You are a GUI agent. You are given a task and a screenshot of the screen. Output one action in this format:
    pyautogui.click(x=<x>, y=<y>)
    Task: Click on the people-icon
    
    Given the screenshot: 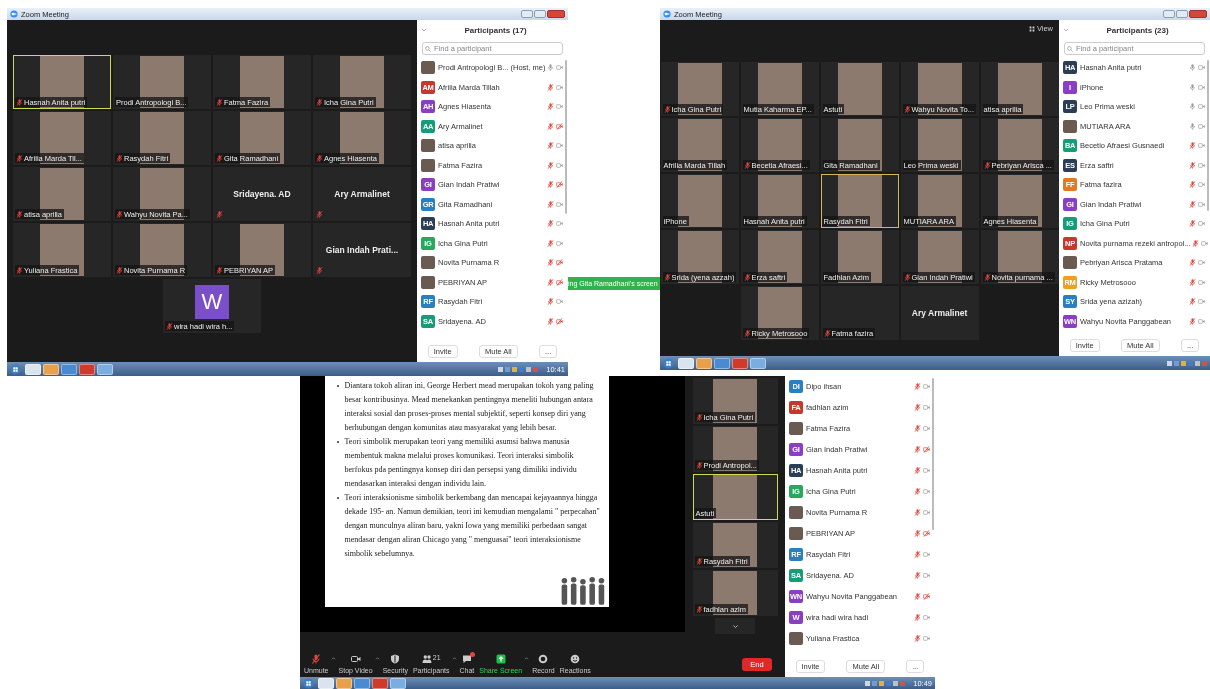 What is the action you would take?
    pyautogui.click(x=426, y=659)
    